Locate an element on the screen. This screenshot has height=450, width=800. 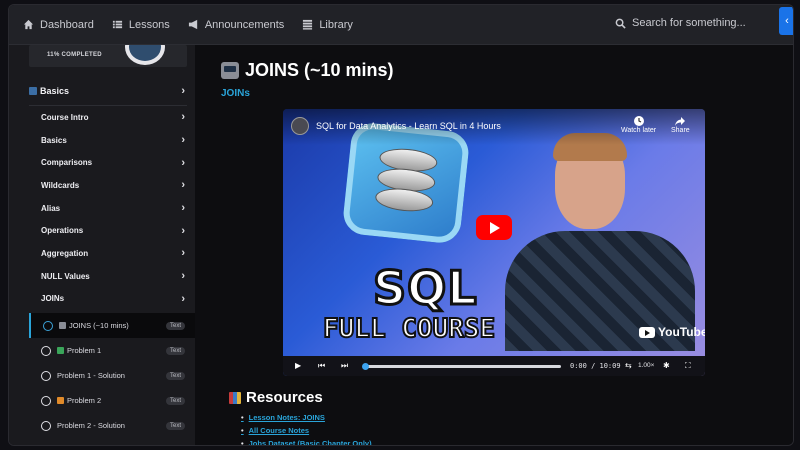
progress-card: 11% COMPLETED is located at coordinates (108, 56).